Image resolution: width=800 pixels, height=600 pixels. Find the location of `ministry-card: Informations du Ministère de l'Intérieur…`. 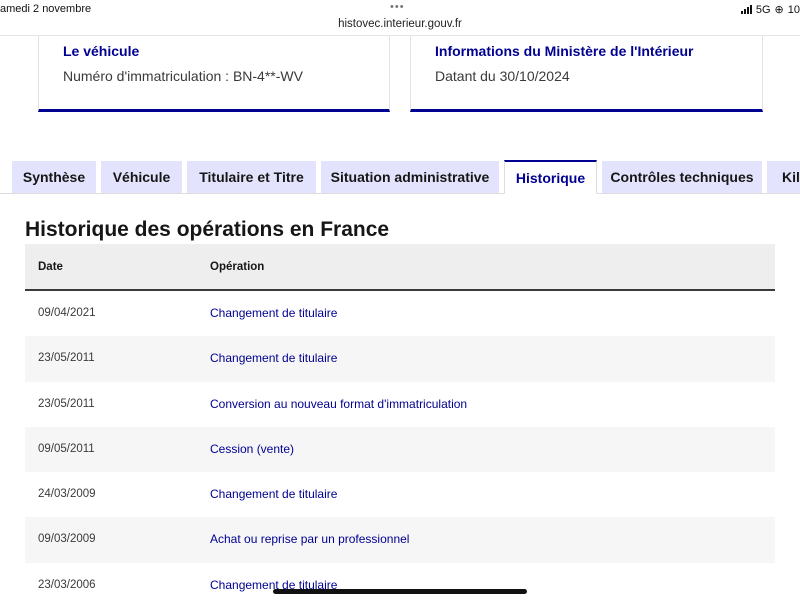

ministry-card: Informations du Ministère de l'Intérieur… is located at coordinates (586, 74).